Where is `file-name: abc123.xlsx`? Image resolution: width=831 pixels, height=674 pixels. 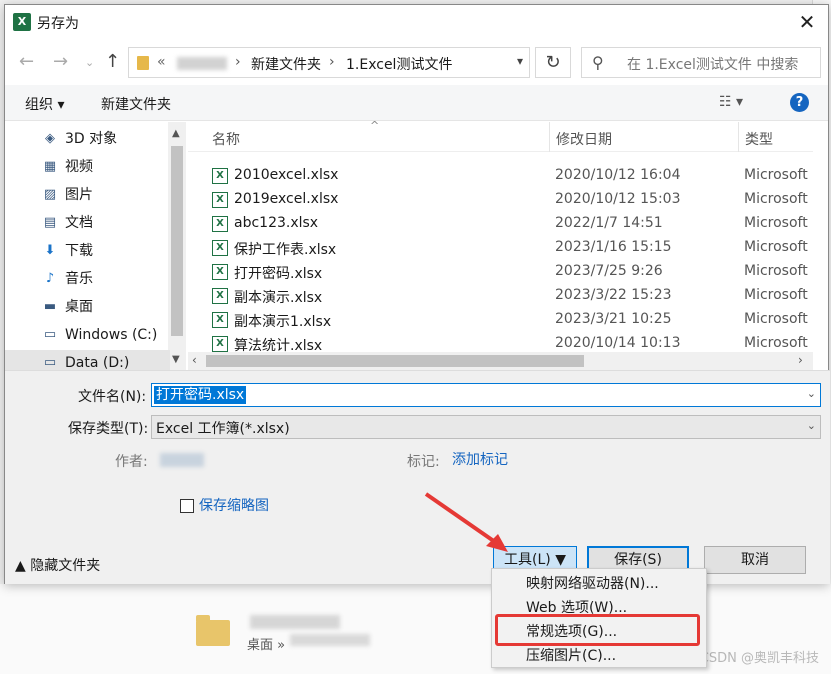 file-name: abc123.xlsx is located at coordinates (276, 223).